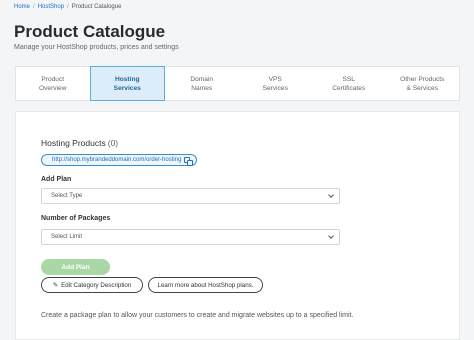  Describe the element at coordinates (423, 83) in the screenshot. I see `tab-other-products: Other Products & Services` at that location.